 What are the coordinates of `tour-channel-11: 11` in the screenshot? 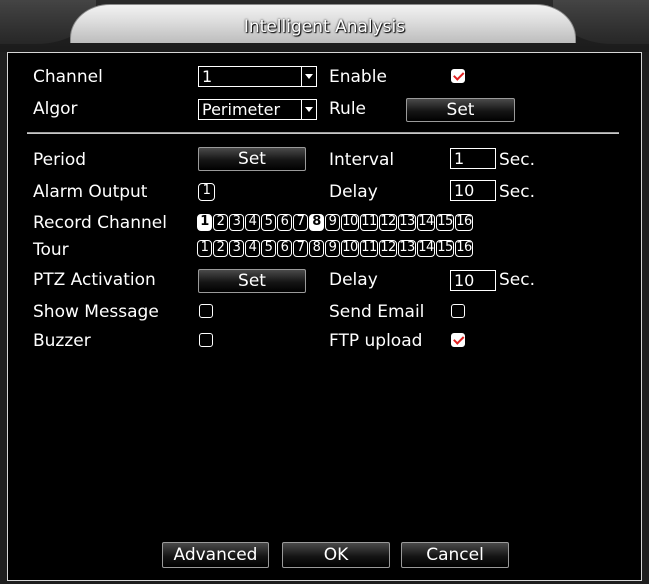 It's located at (369, 248).